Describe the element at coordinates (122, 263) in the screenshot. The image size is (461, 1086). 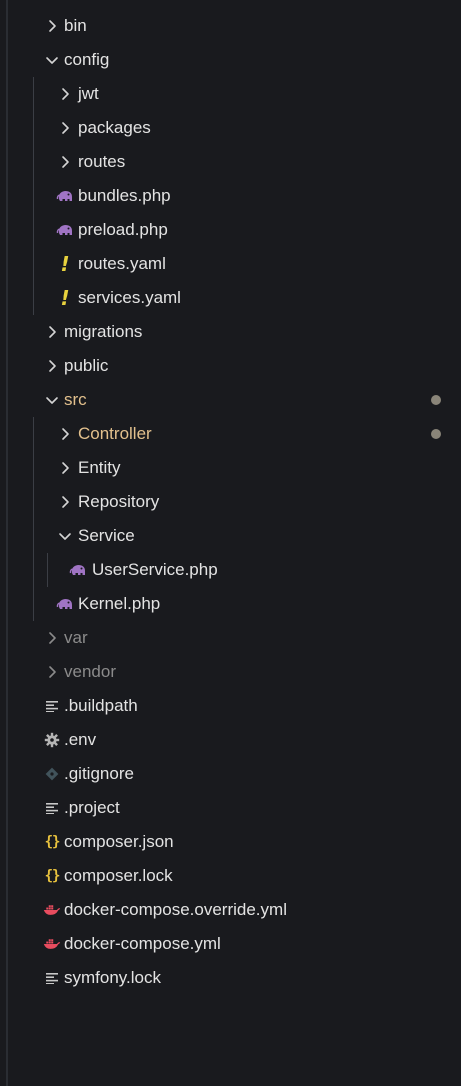
I see `tree-item-label: routes.yaml` at that location.